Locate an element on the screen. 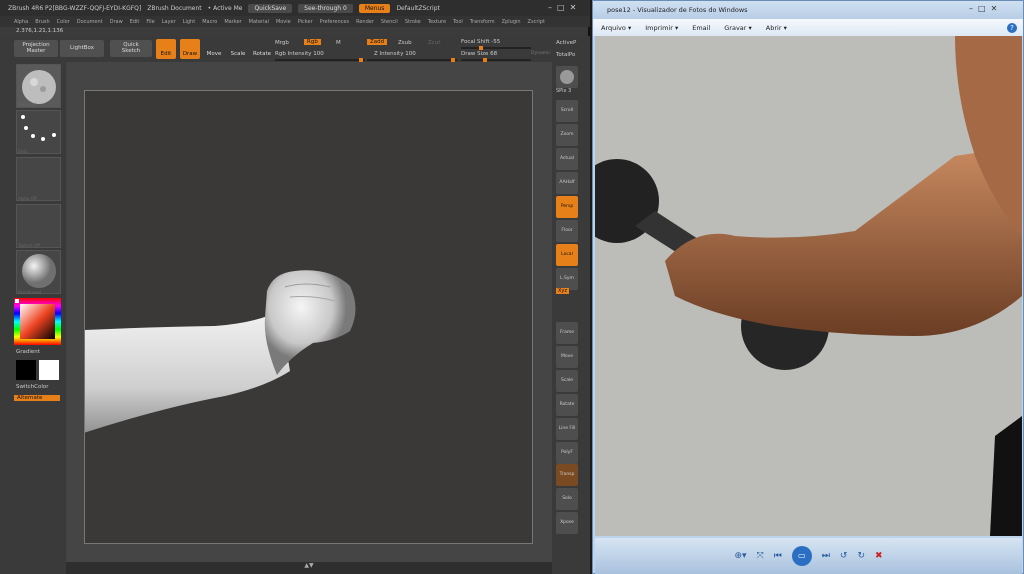  zsub-button: Zsub is located at coordinates (405, 43).